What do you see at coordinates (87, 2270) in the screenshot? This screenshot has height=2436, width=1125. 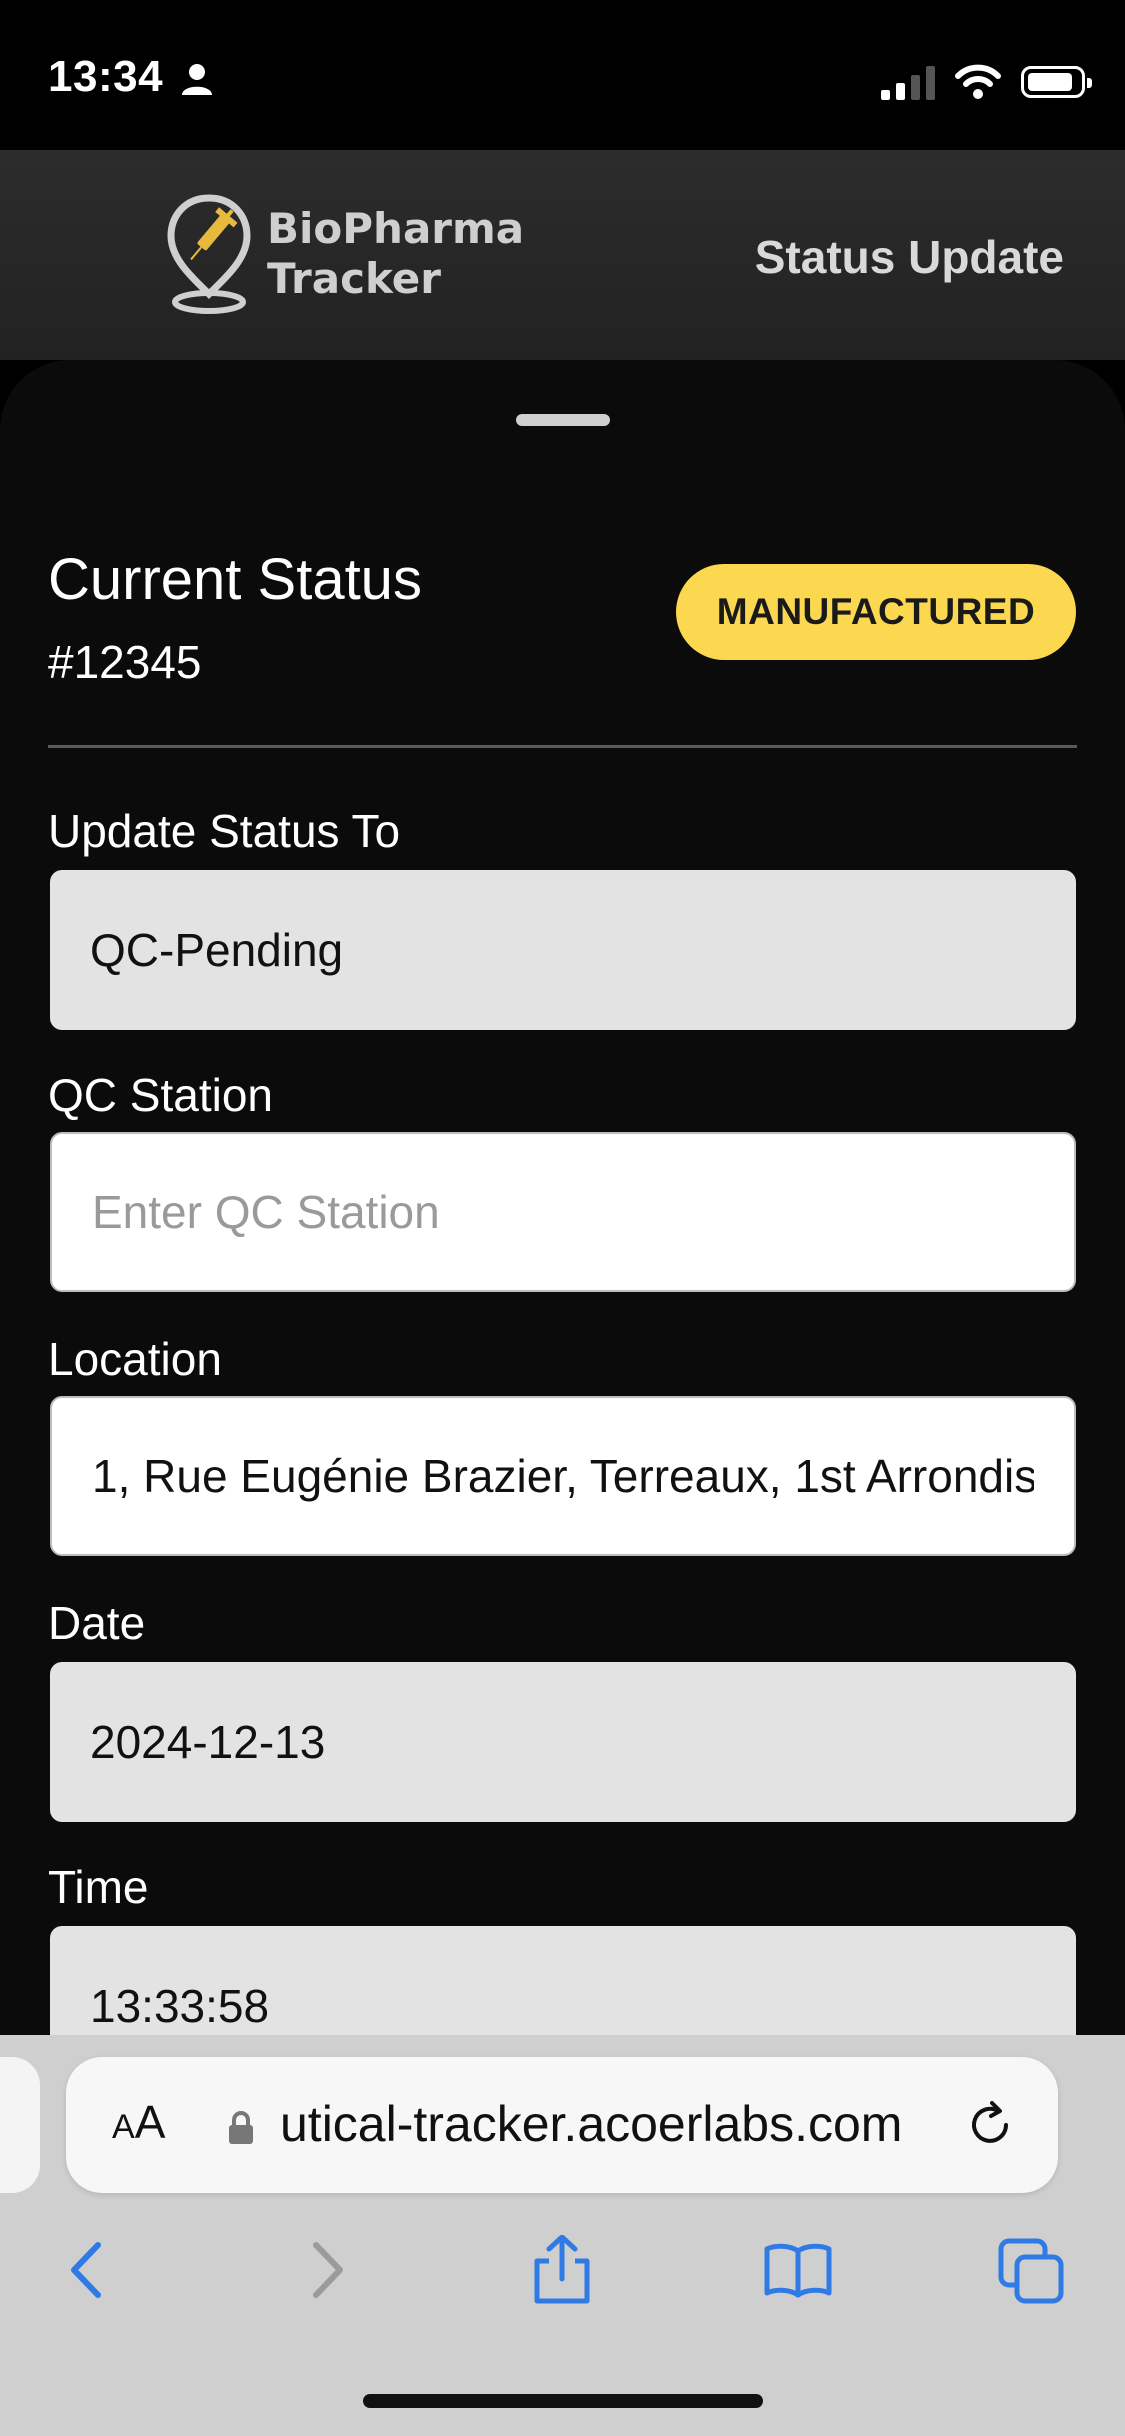 I see `back-icon` at bounding box center [87, 2270].